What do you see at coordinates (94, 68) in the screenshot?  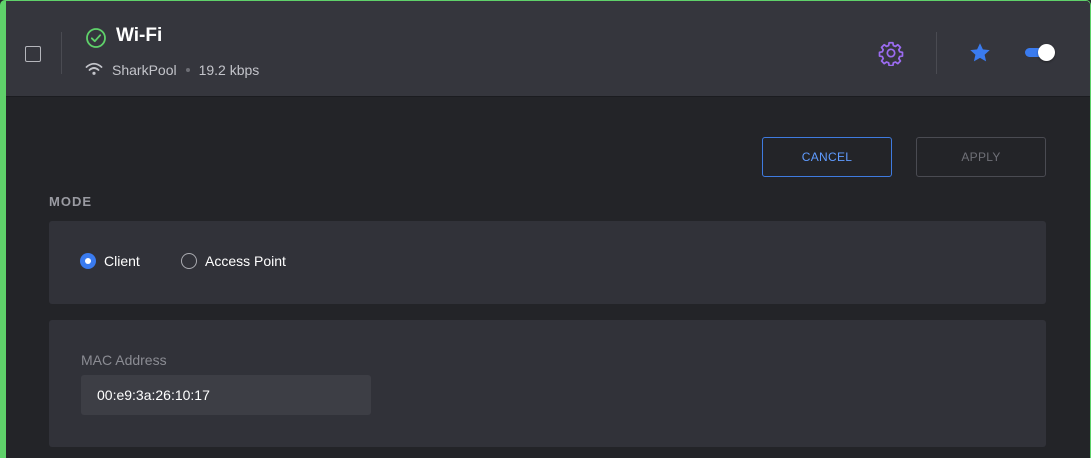 I see `wifi-icon` at bounding box center [94, 68].